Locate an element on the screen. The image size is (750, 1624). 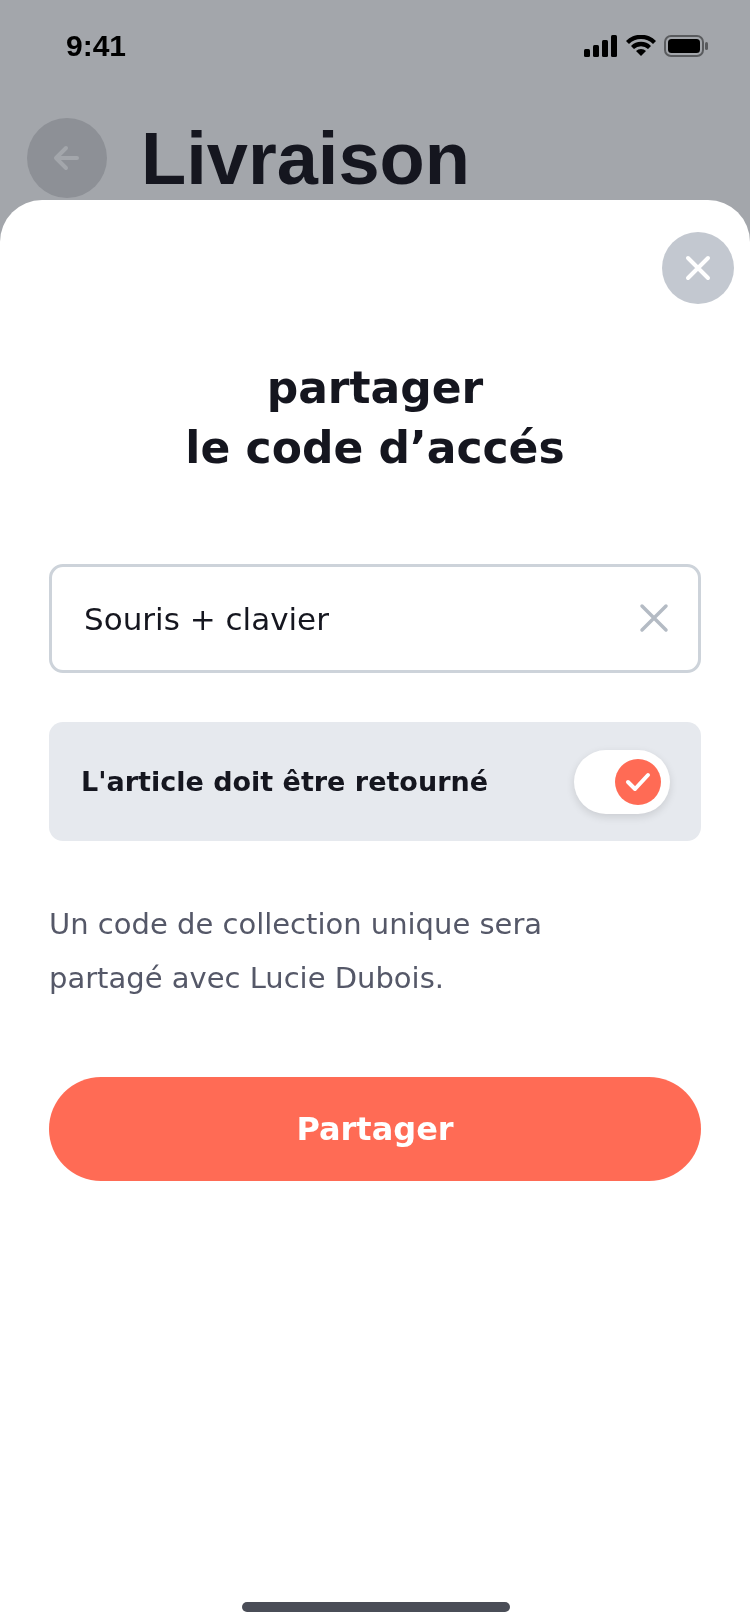
close-icon is located at coordinates (698, 268).